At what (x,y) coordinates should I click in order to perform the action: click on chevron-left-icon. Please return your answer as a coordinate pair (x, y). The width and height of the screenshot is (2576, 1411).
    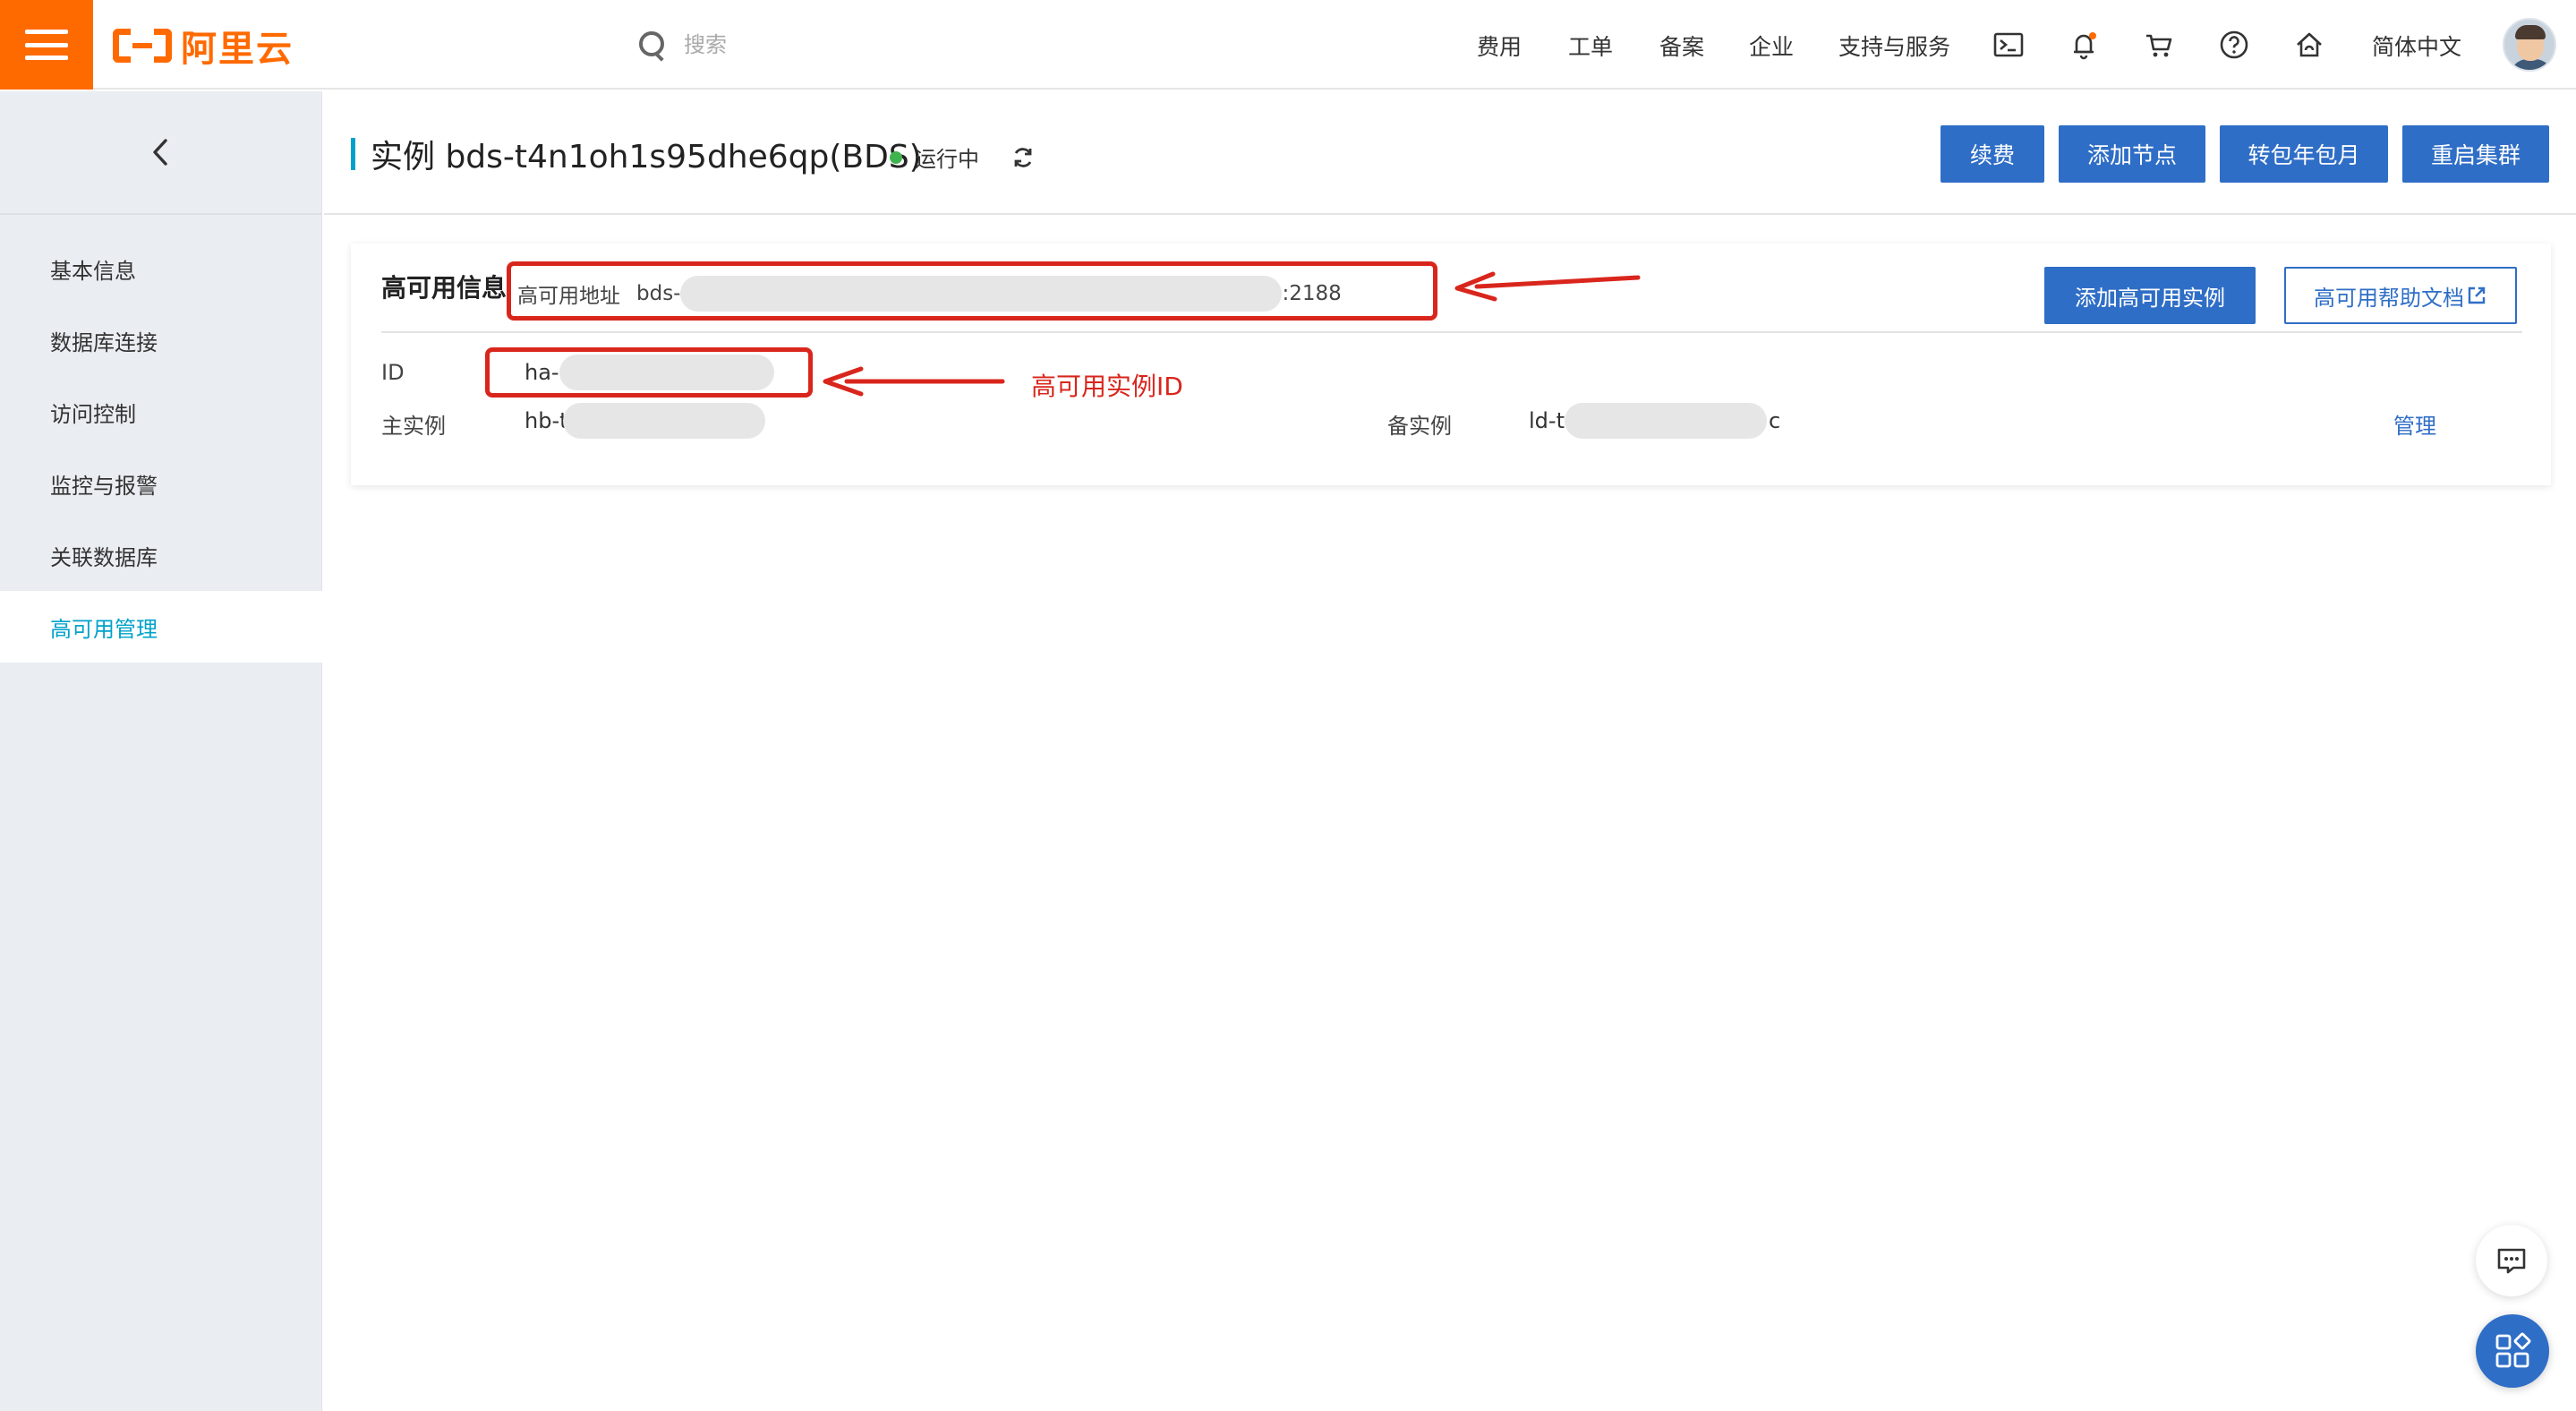
    Looking at the image, I should click on (160, 152).